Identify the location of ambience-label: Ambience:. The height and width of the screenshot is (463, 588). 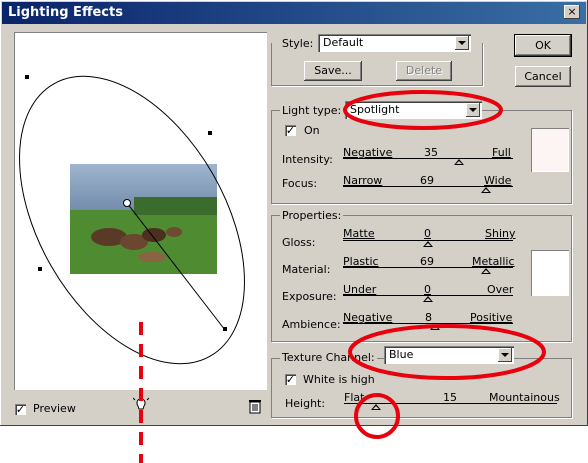
(311, 324).